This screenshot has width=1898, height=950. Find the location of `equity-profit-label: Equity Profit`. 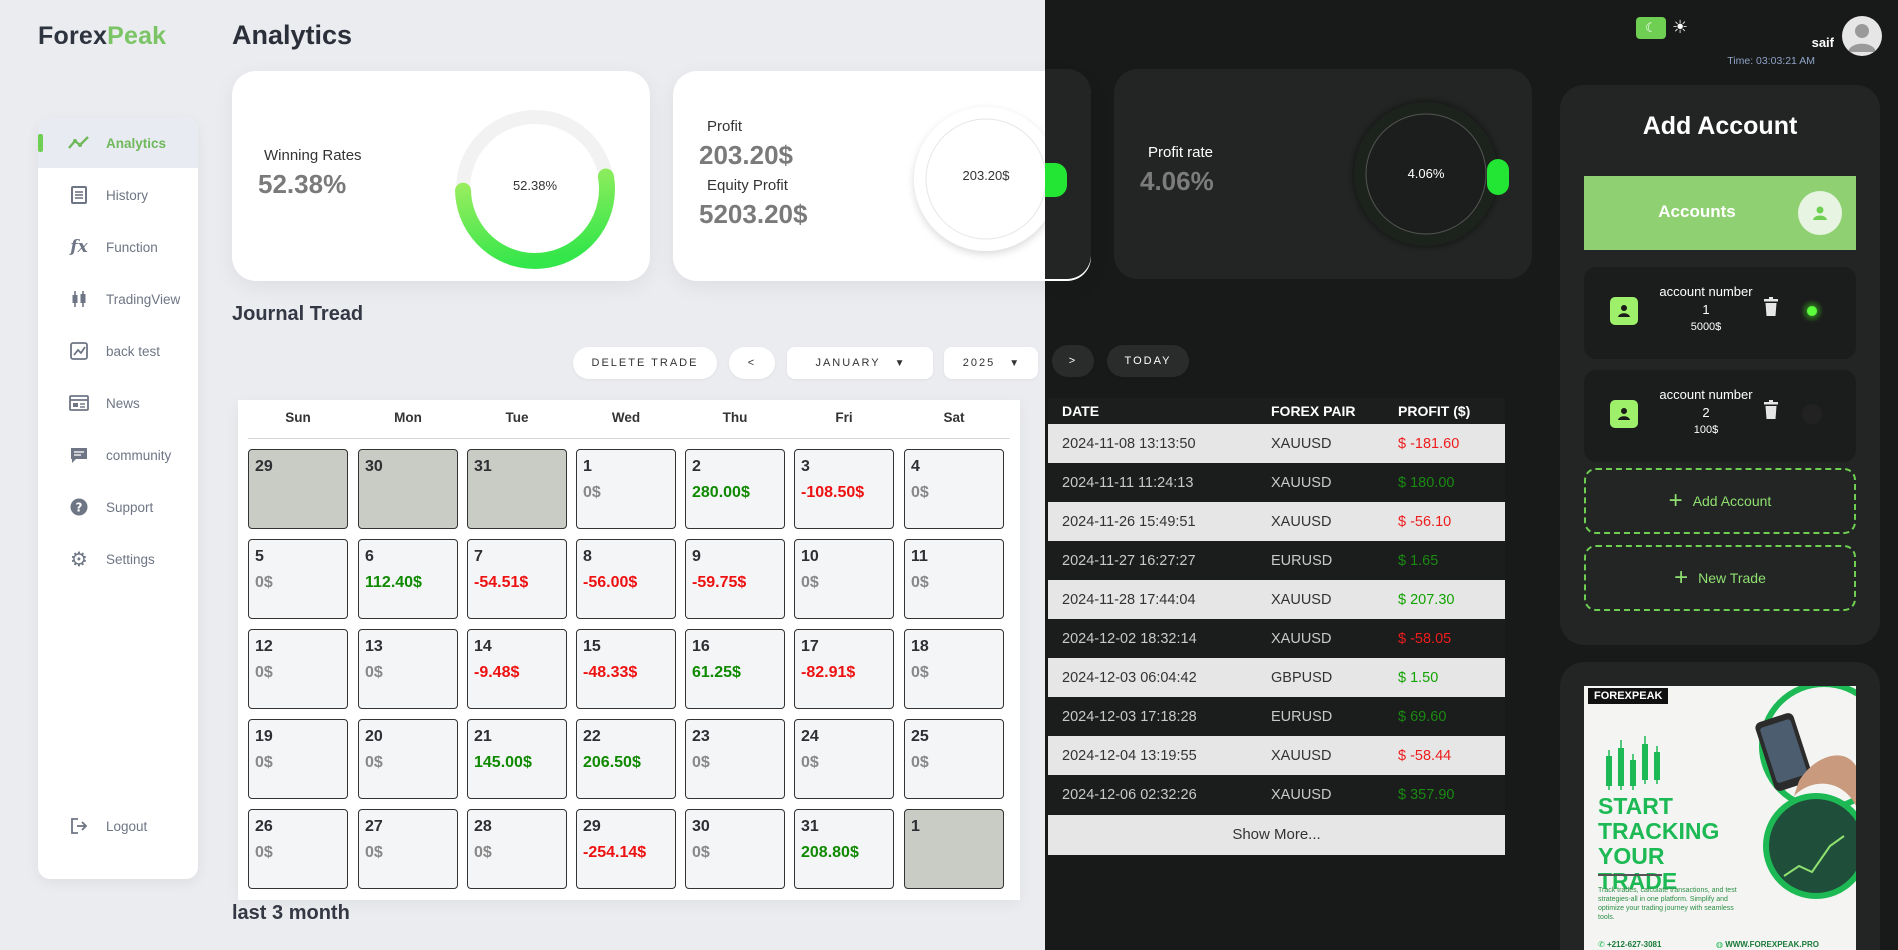

equity-profit-label: Equity Profit is located at coordinates (747, 185).